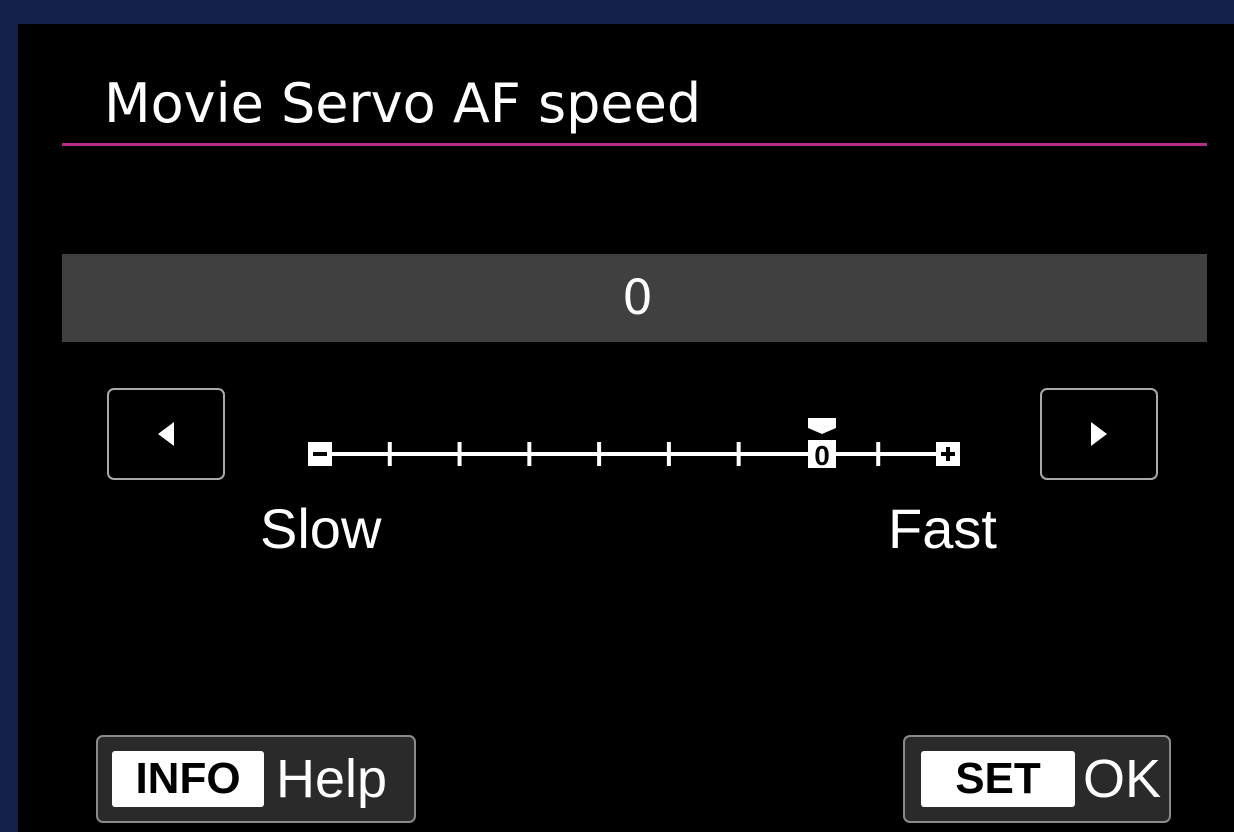  What do you see at coordinates (822, 421) in the screenshot?
I see `indicator-cap` at bounding box center [822, 421].